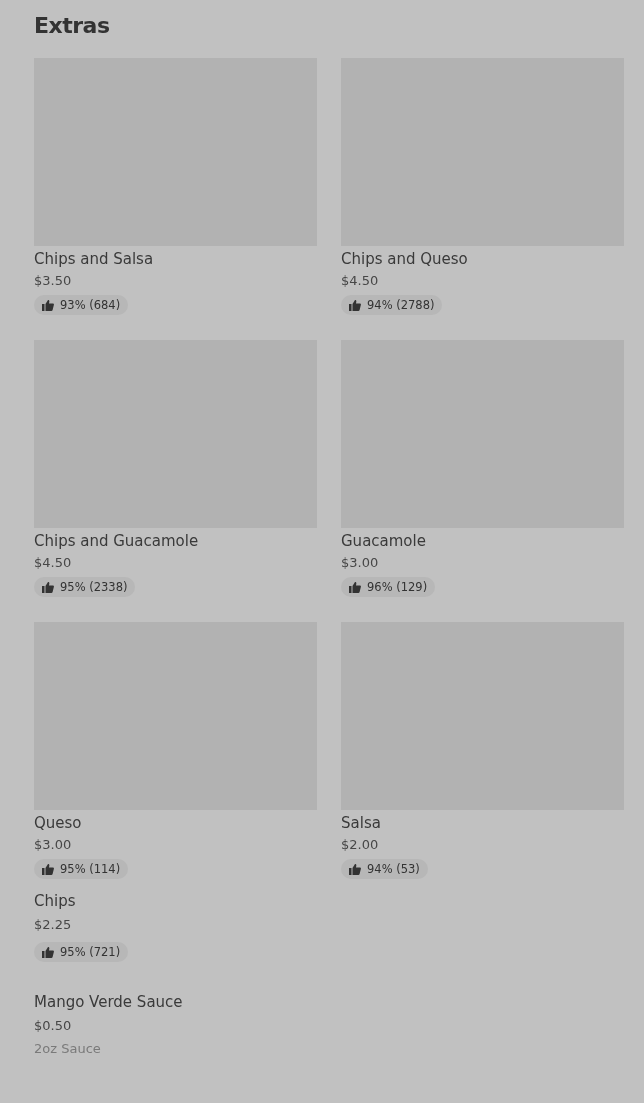 Image resolution: width=644 pixels, height=1103 pixels. What do you see at coordinates (67, 1049) in the screenshot?
I see `item-description: 2oz Sauce` at bounding box center [67, 1049].